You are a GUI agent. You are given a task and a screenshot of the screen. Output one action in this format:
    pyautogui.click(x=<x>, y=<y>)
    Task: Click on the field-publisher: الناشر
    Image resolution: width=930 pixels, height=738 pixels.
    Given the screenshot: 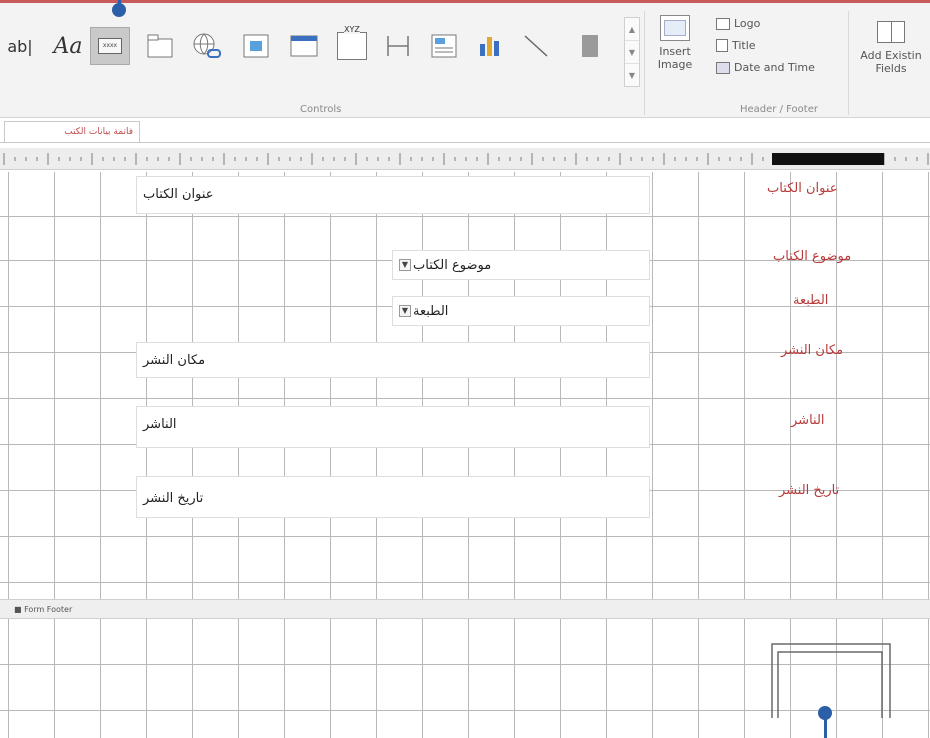 What is the action you would take?
    pyautogui.click(x=393, y=427)
    